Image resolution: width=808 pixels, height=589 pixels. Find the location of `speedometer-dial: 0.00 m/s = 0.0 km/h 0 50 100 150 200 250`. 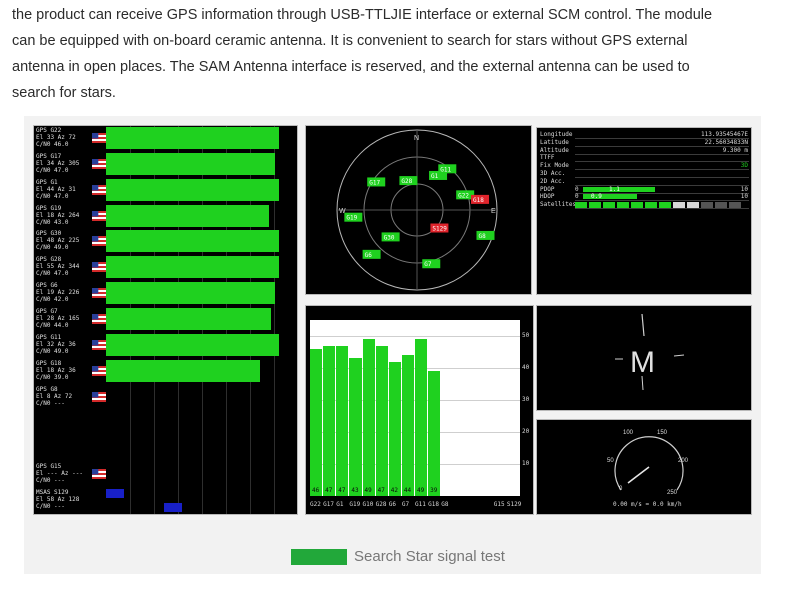

speedometer-dial: 0.00 m/s = 0.0 km/h 0 50 100 150 200 250 is located at coordinates (648, 469).